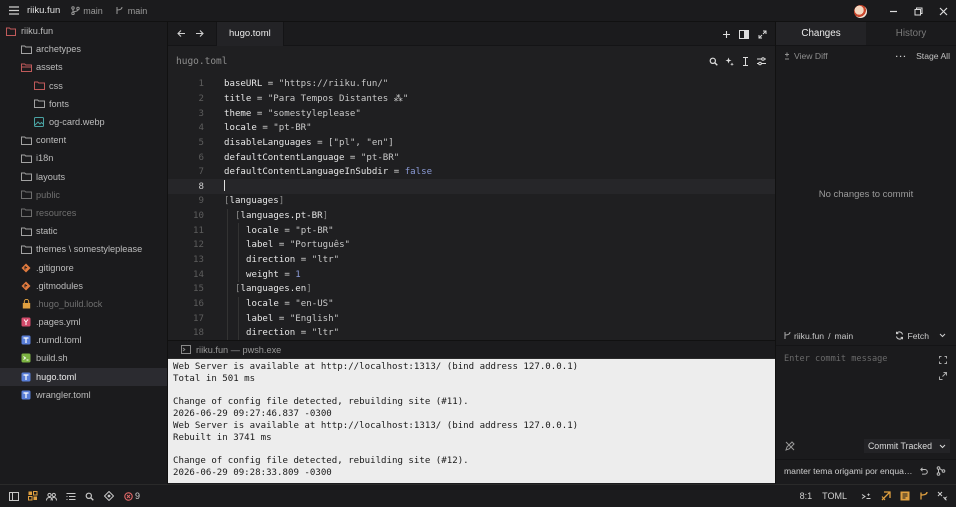  I want to click on branch-name: main, so click(843, 336).